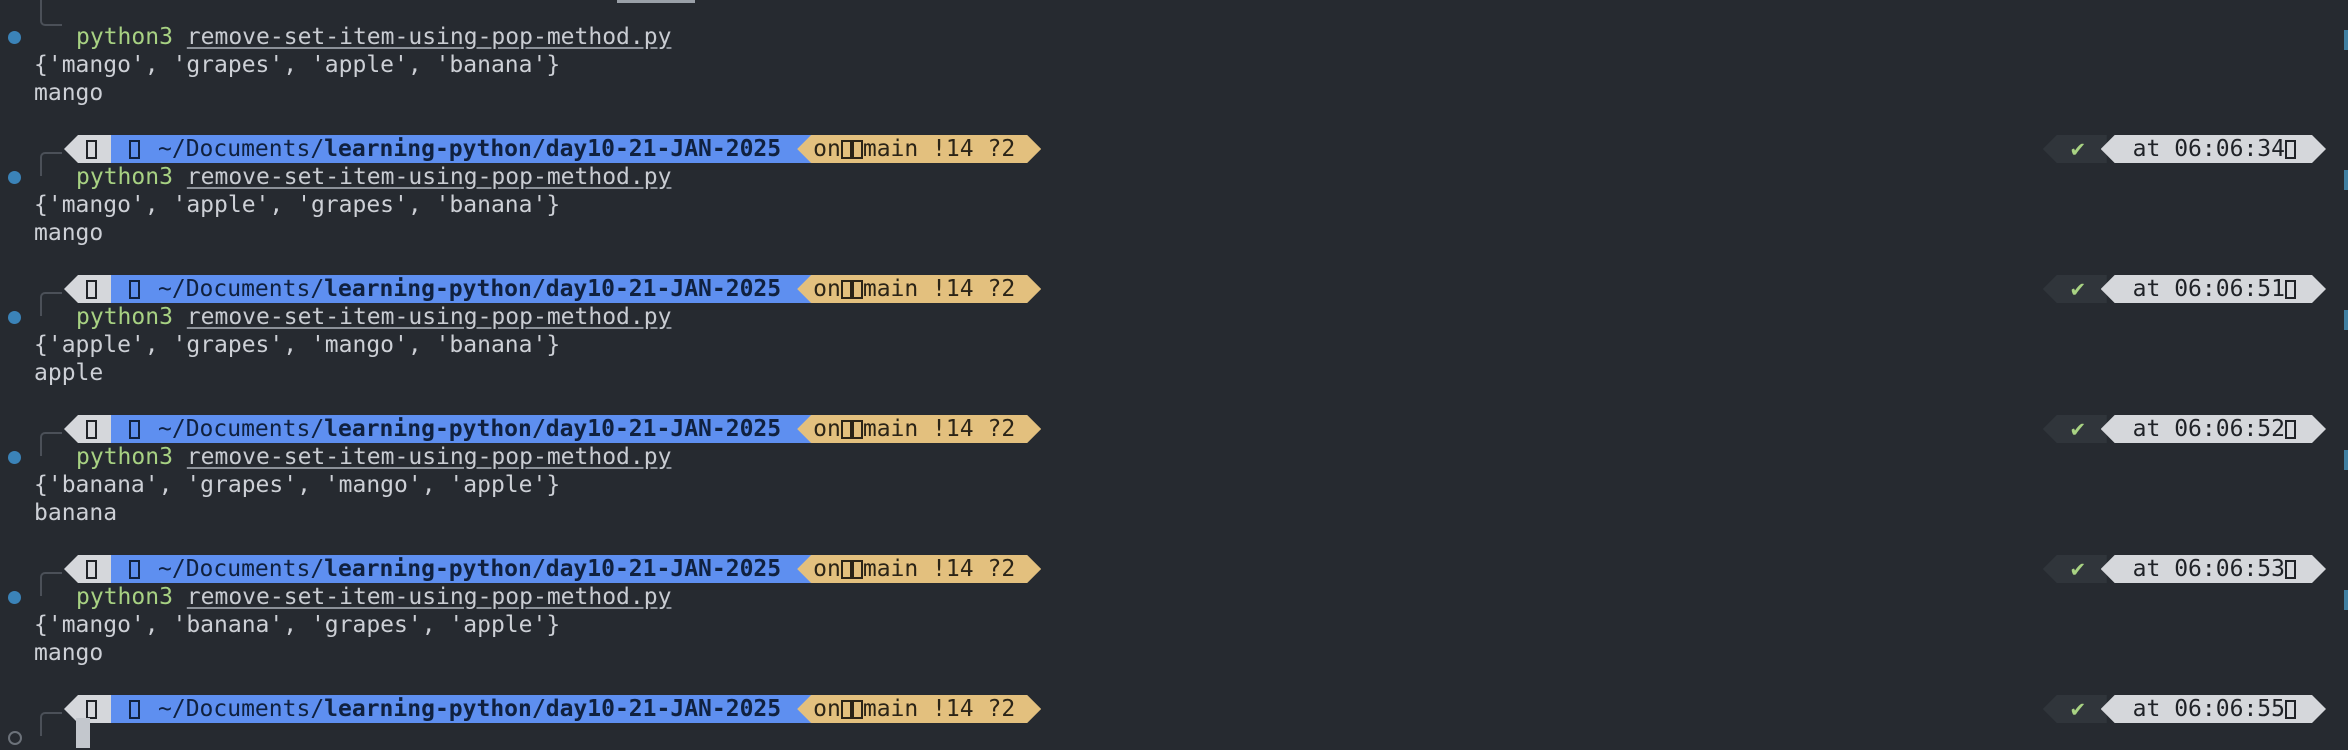 This screenshot has height=750, width=2348. Describe the element at coordinates (297, 65) in the screenshot. I see `output-line: {'mango', 'grapes', 'apple', 'banana'}` at that location.